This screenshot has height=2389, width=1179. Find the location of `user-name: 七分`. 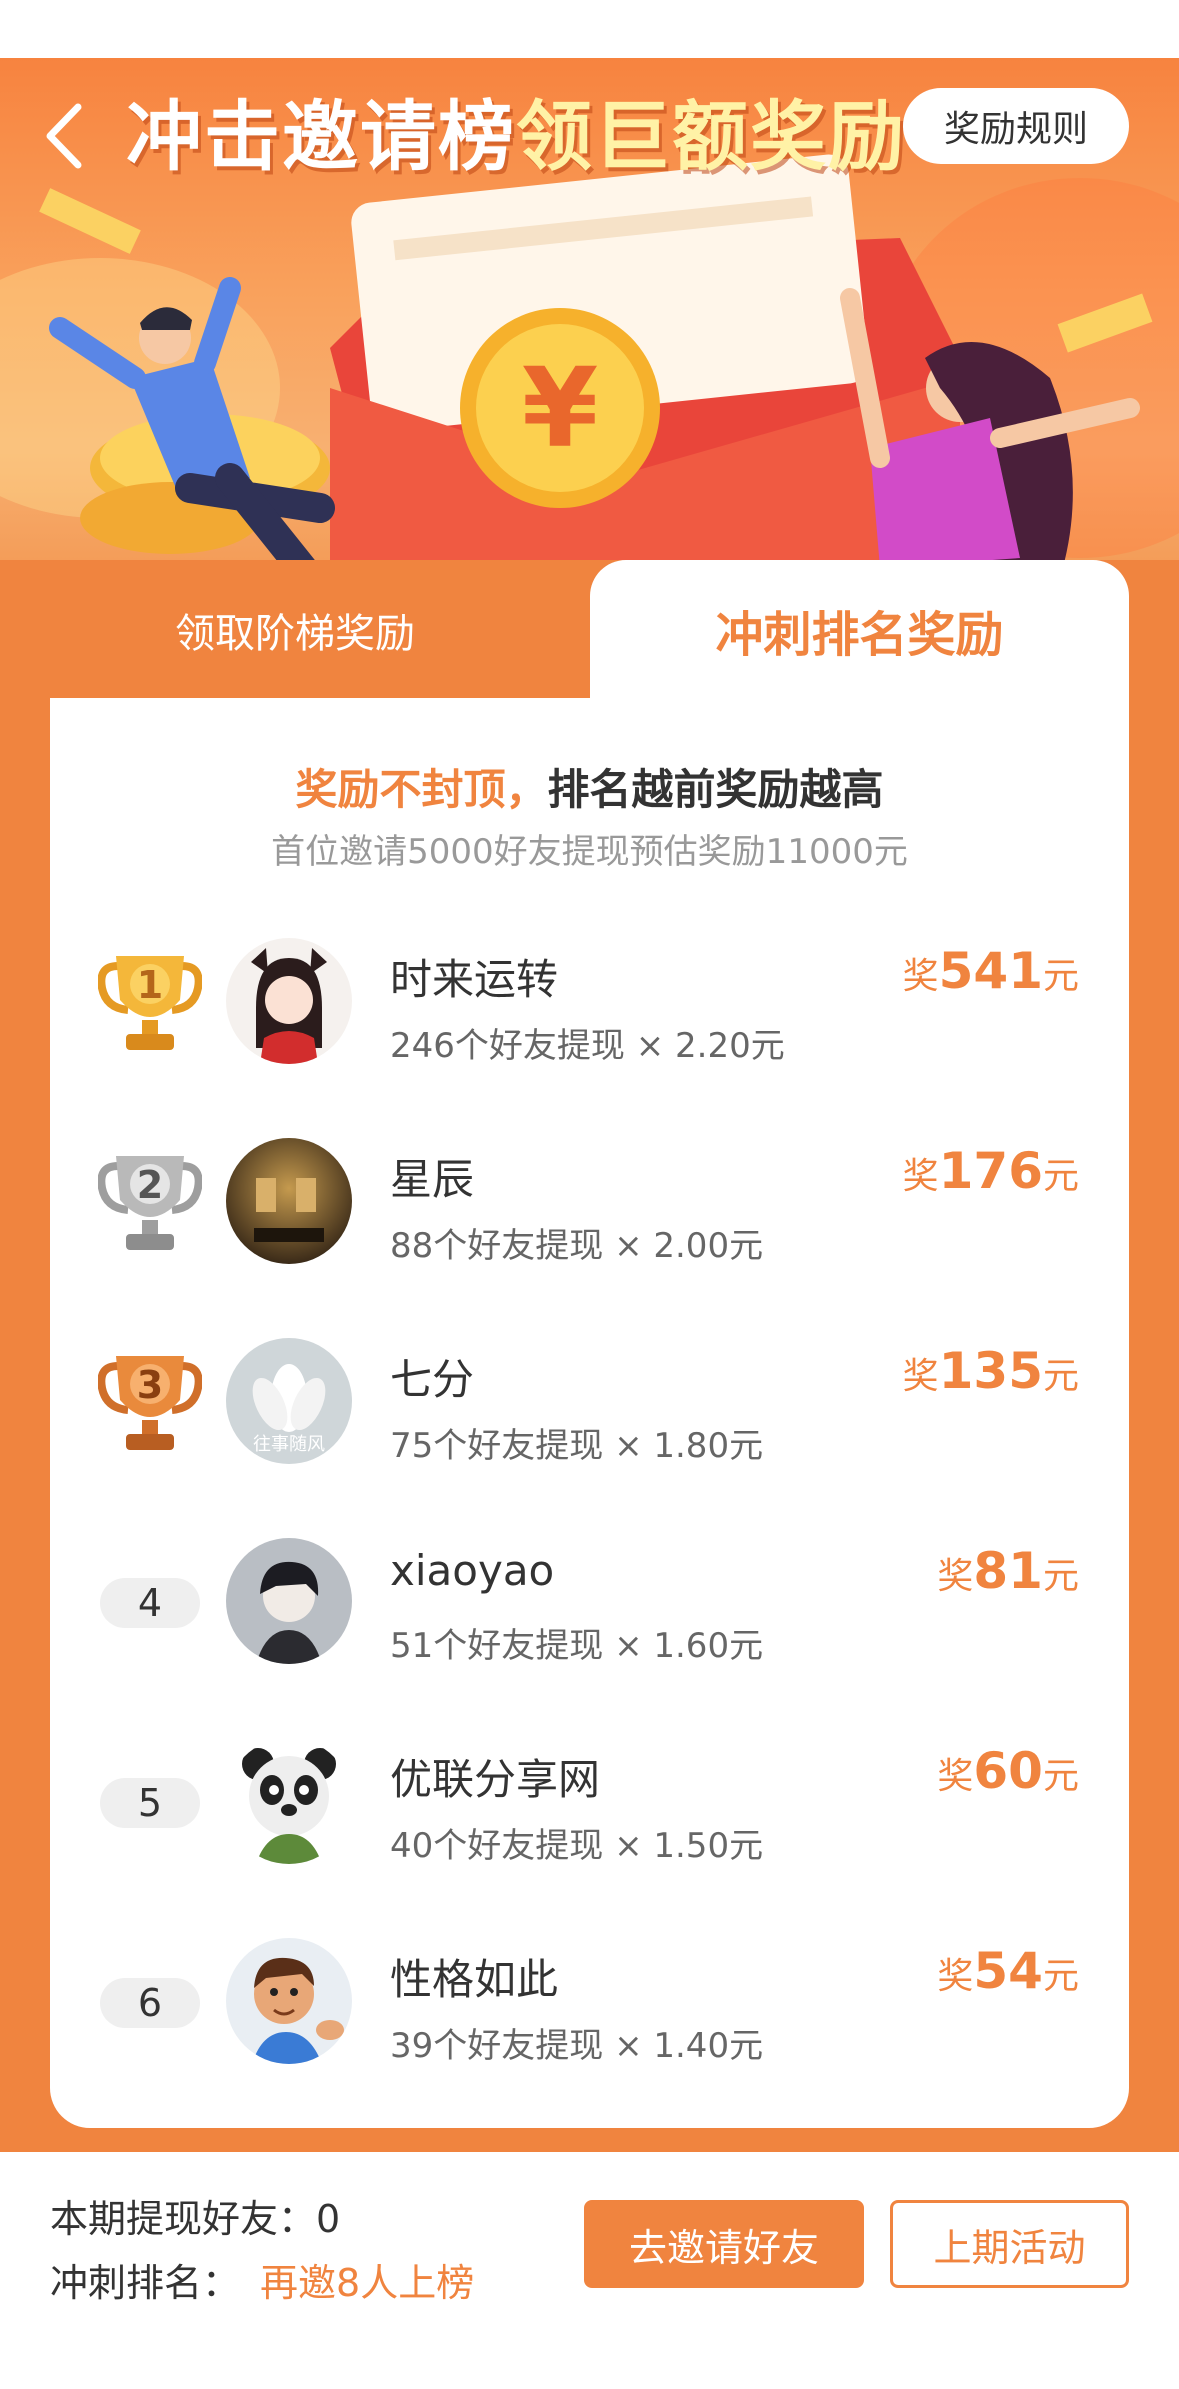

user-name: 七分 is located at coordinates (432, 1379).